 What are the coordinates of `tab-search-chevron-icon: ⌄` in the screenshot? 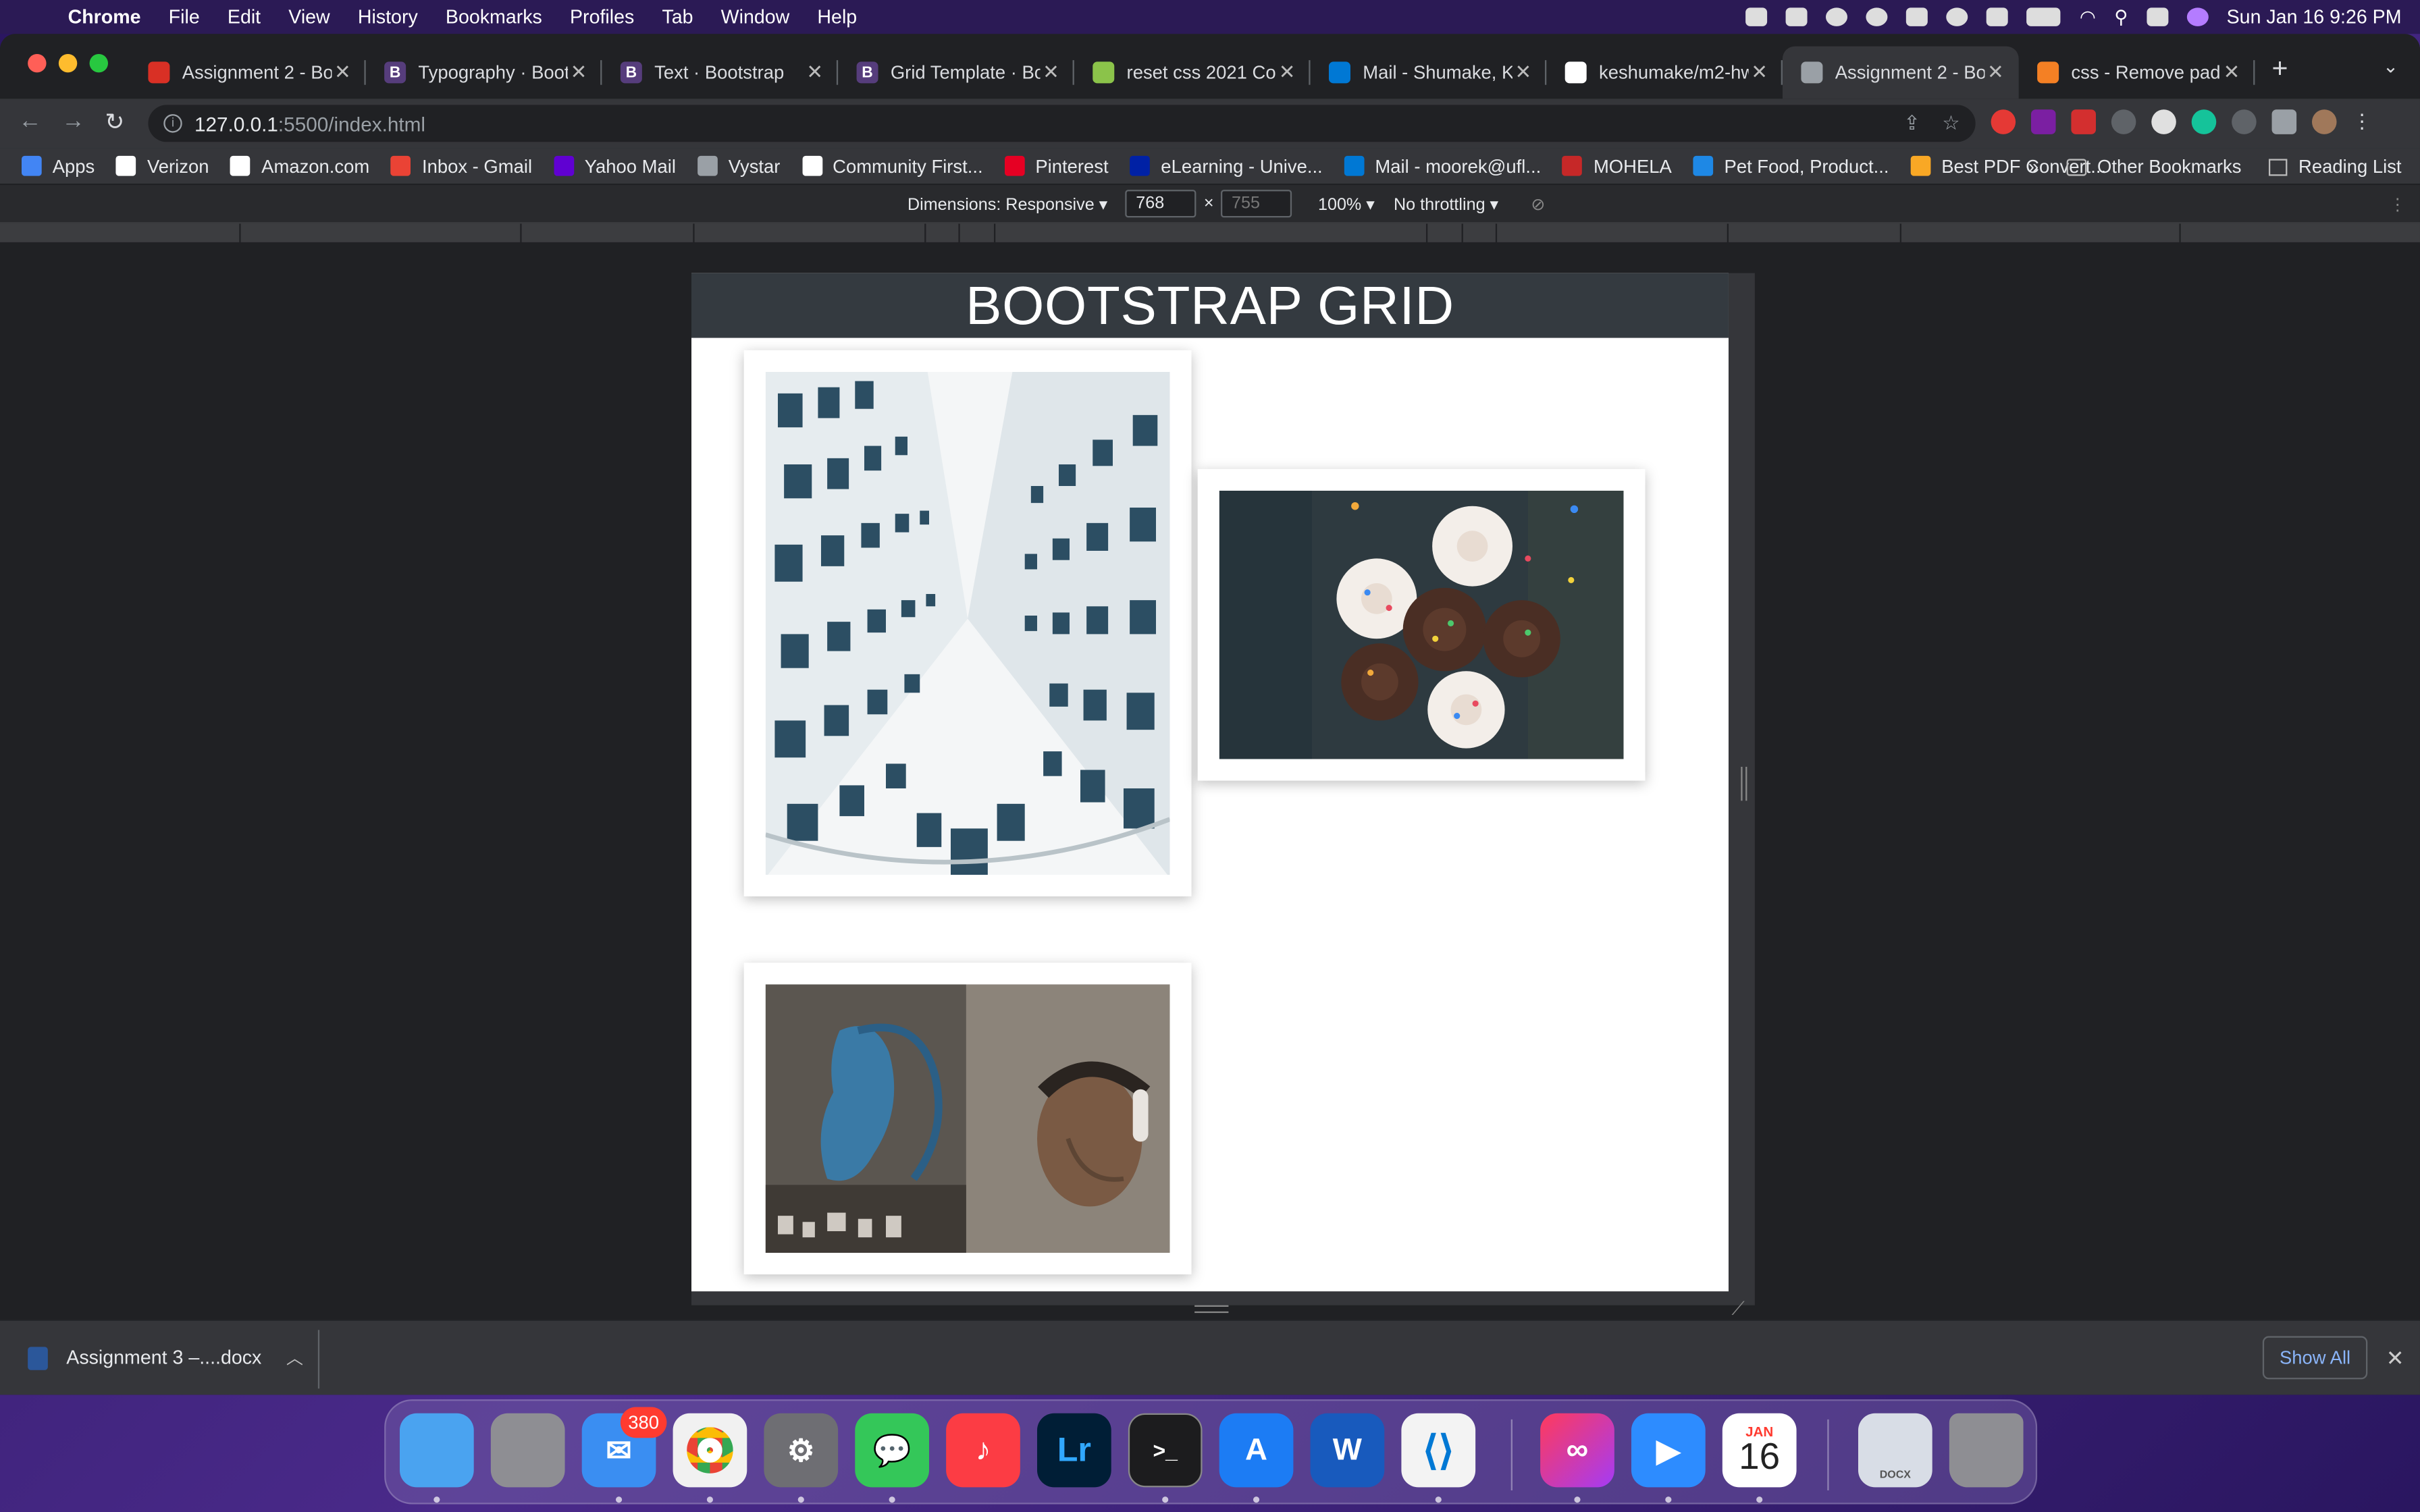 It's located at (2390, 66).